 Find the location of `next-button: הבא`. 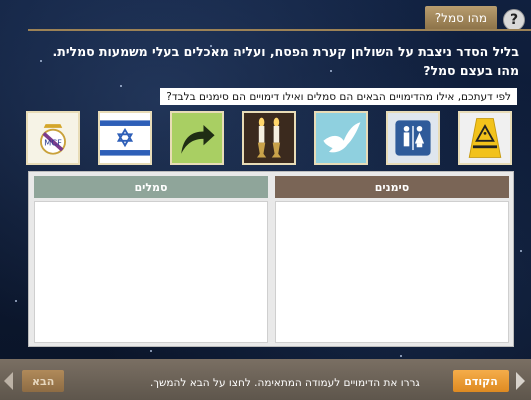

next-button: הבא is located at coordinates (43, 381).